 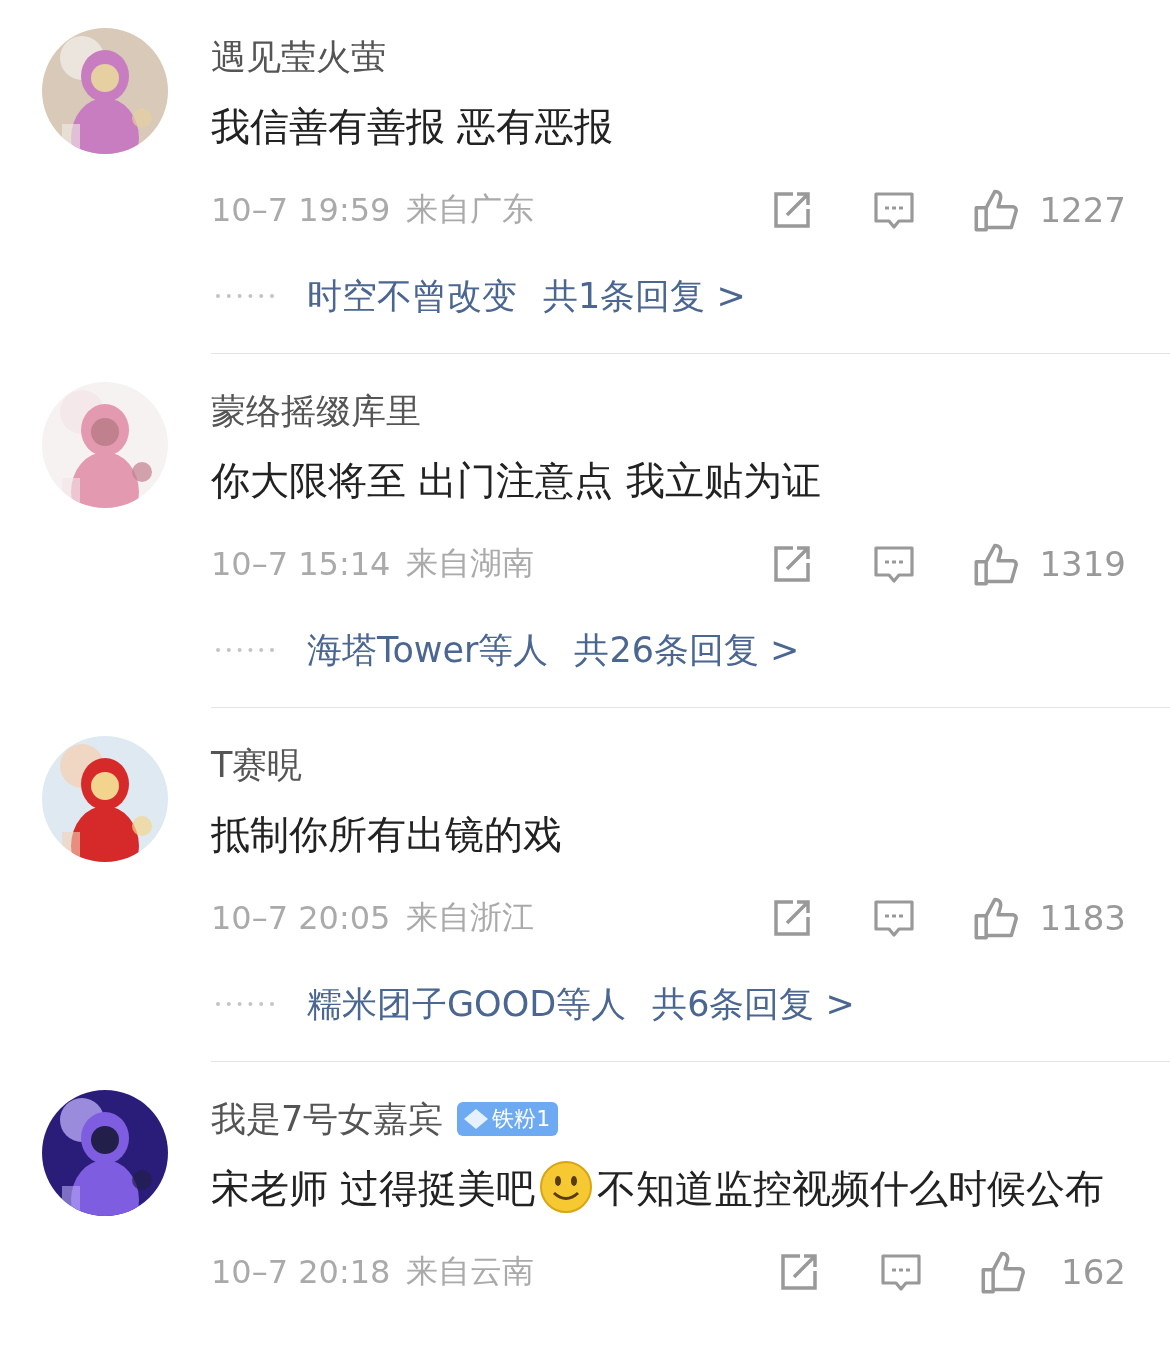 I want to click on like-count: 1183, so click(x=1082, y=918).